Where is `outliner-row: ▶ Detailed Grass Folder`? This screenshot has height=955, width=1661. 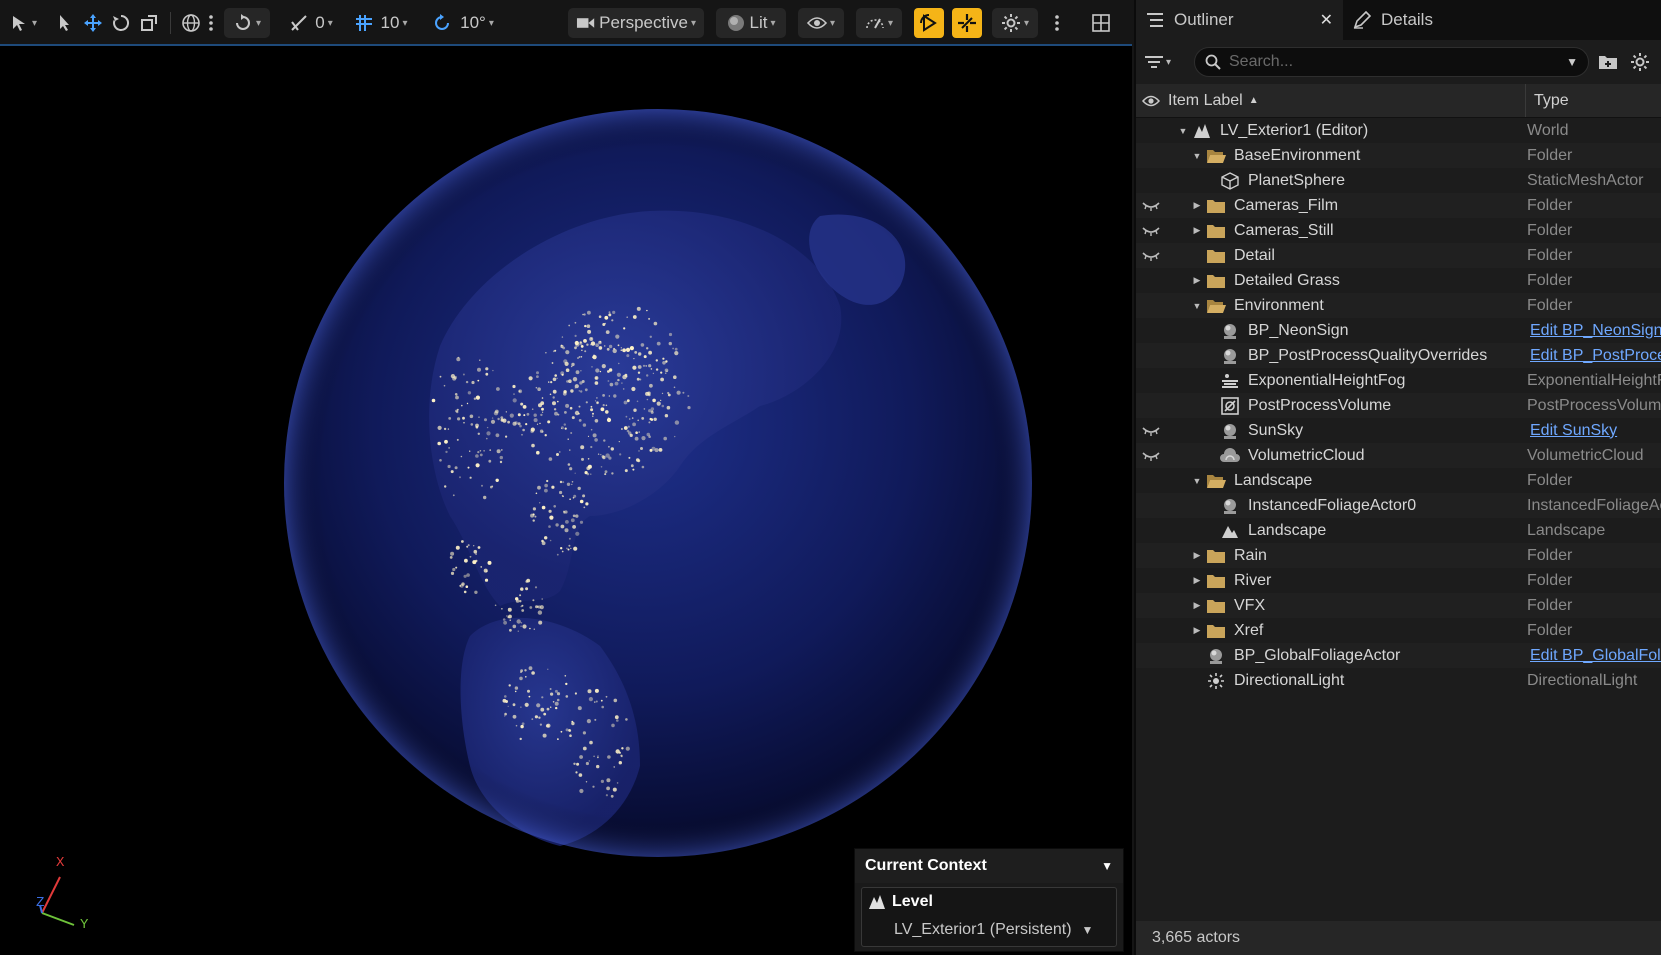
outliner-row: ▶ Detailed Grass Folder is located at coordinates (1398, 280).